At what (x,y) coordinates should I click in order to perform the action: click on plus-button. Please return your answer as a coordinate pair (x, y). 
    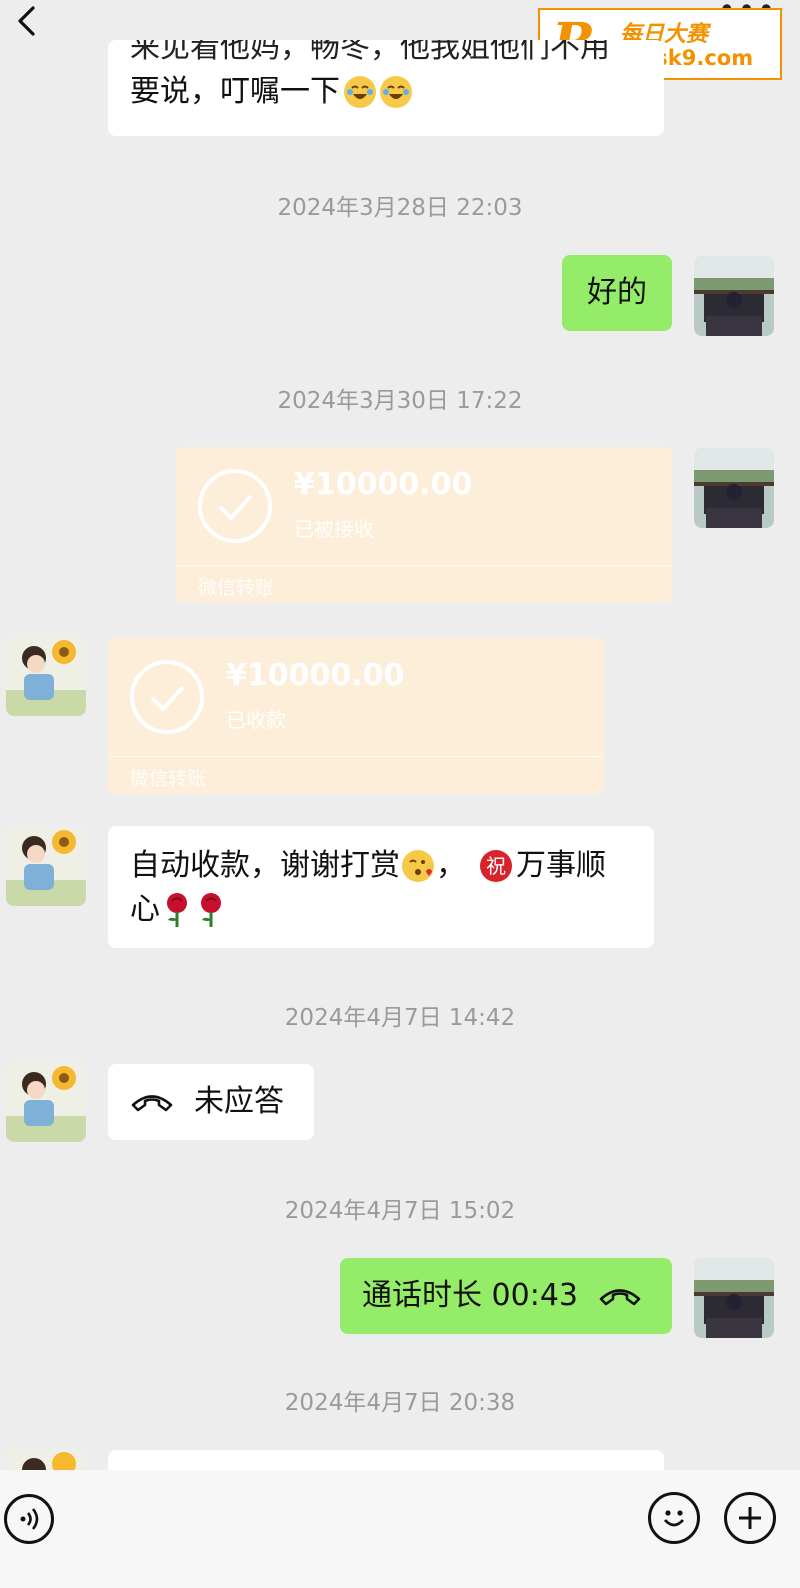
    Looking at the image, I should click on (750, 1518).